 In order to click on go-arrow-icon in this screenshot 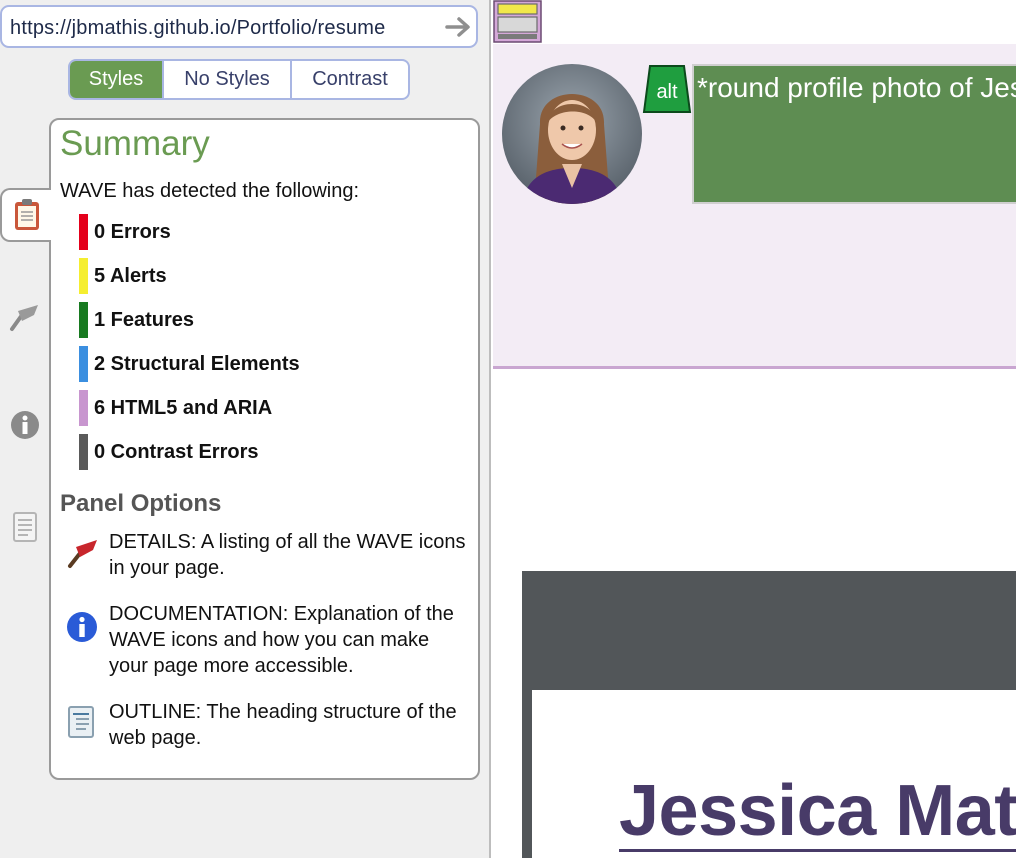, I will do `click(459, 27)`.